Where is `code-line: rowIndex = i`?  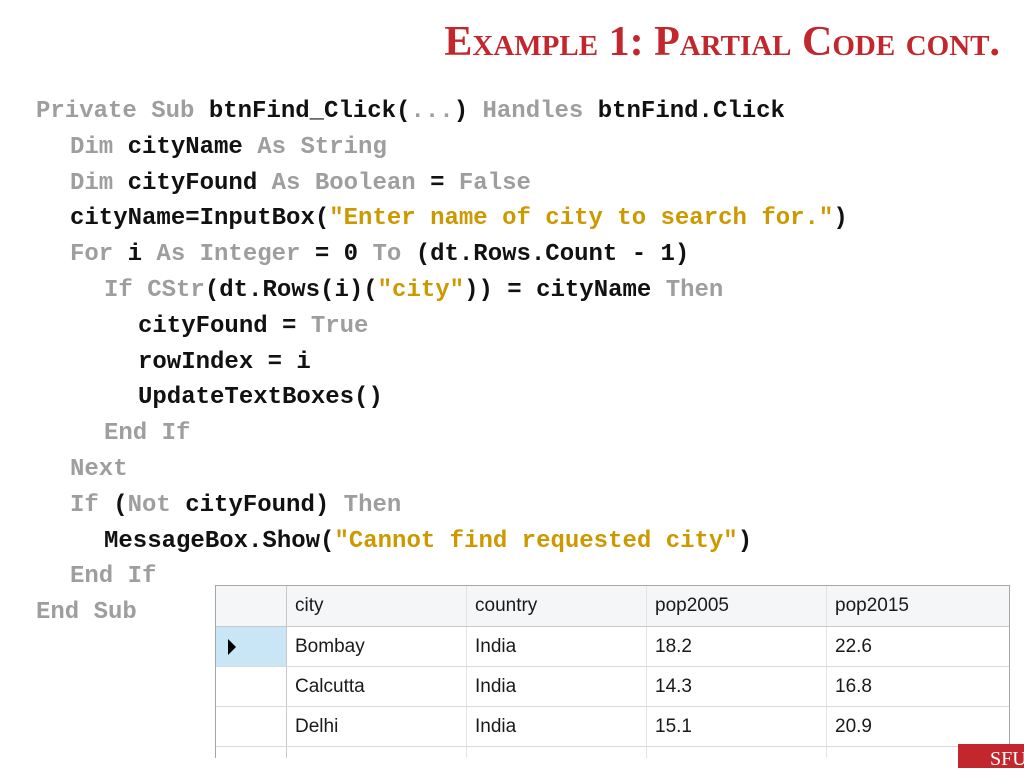 code-line: rowIndex = i is located at coordinates (442, 363).